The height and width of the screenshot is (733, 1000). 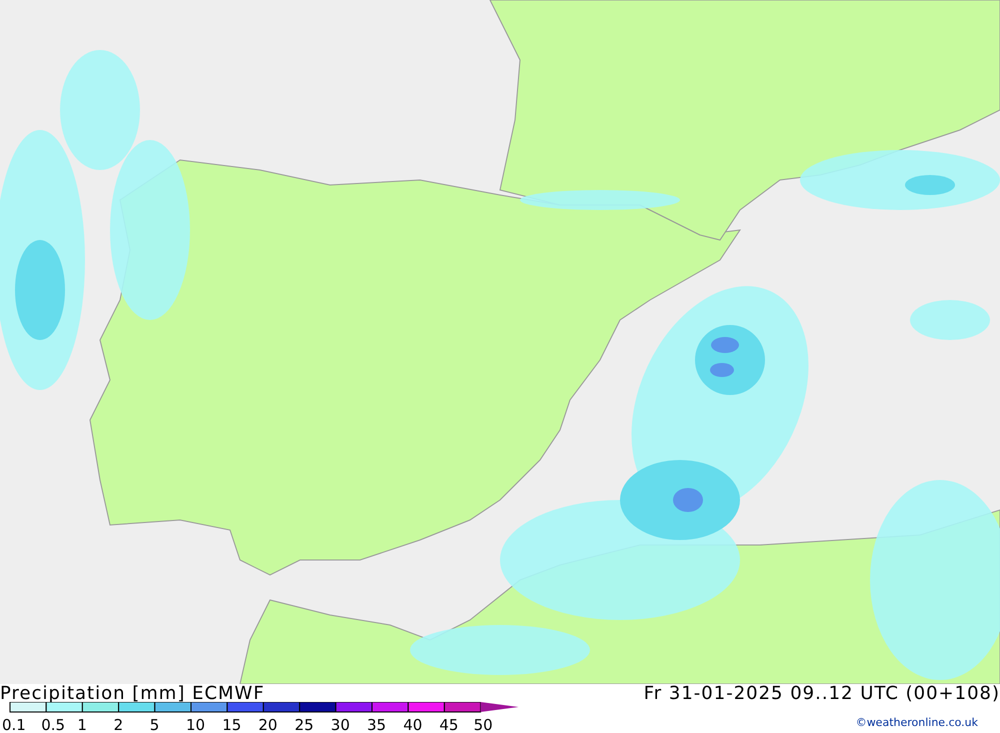 What do you see at coordinates (196, 724) in the screenshot?
I see `legend-label: 10` at bounding box center [196, 724].